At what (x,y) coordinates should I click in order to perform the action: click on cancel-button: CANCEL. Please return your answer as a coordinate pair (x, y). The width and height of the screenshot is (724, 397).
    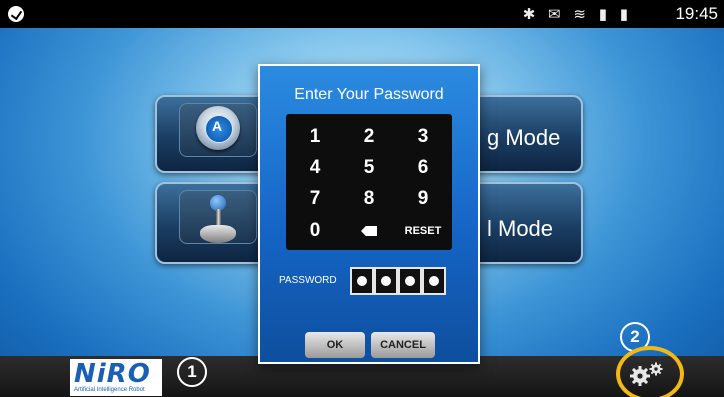
    Looking at the image, I should click on (403, 345).